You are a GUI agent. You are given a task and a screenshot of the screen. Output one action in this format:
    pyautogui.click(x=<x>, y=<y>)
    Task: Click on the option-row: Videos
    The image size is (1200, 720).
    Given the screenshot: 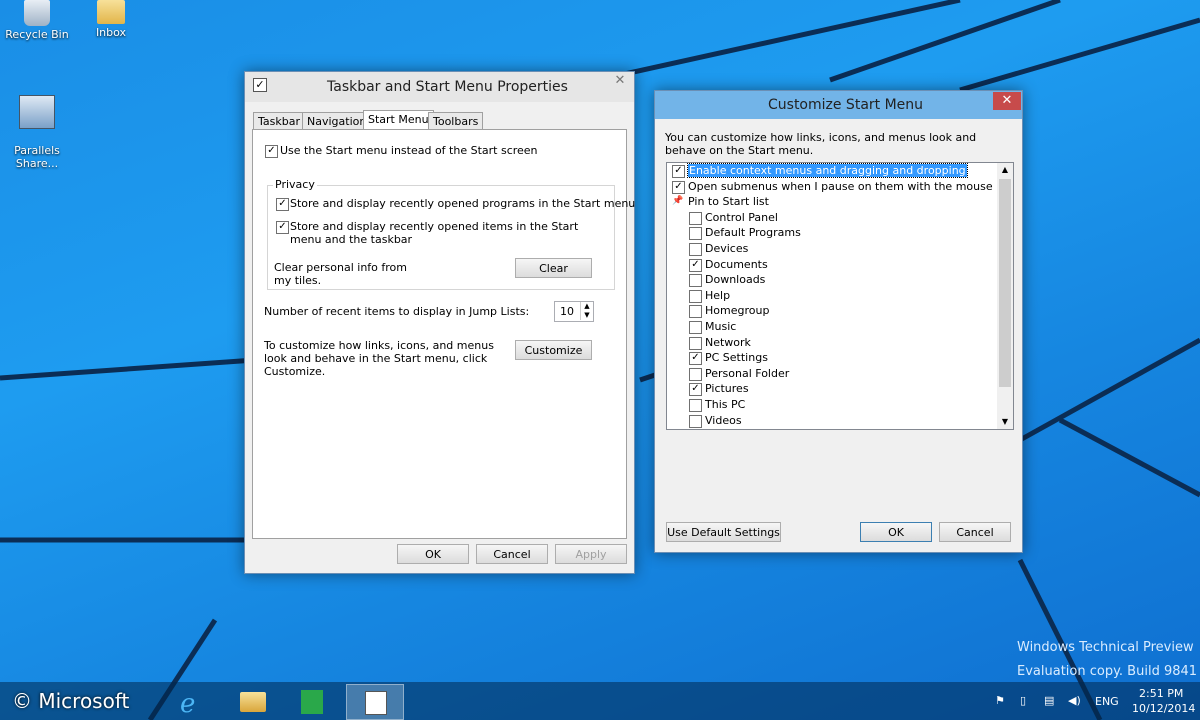 What is the action you would take?
    pyautogui.click(x=832, y=421)
    